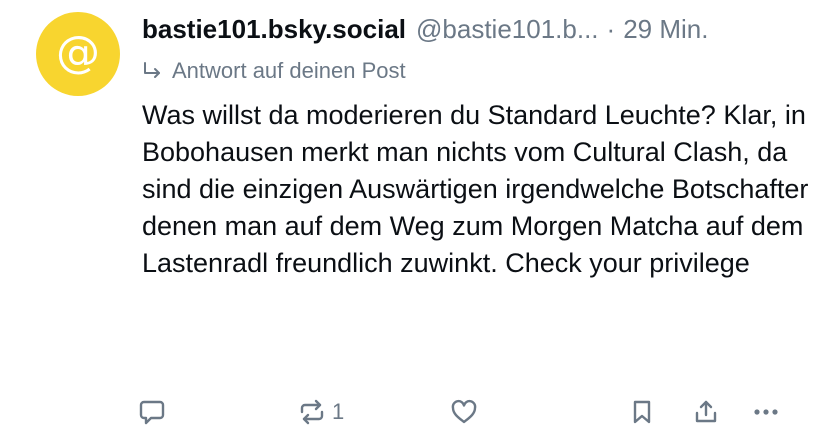  I want to click on repost-count: 1, so click(338, 411).